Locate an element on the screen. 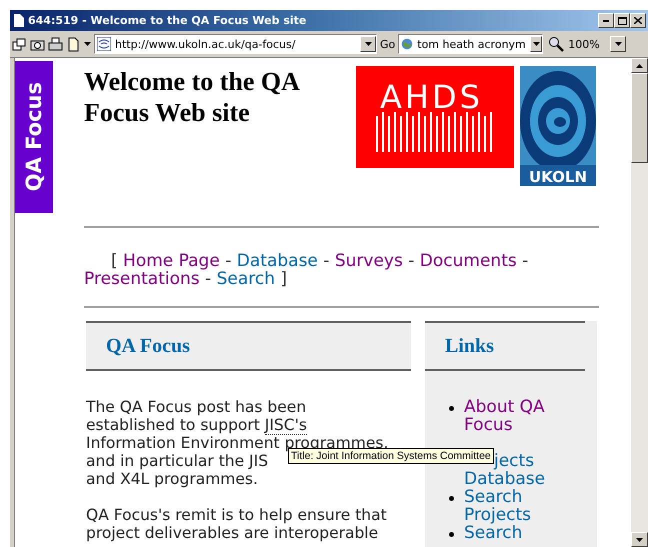  nav-link: Home Page is located at coordinates (171, 261).